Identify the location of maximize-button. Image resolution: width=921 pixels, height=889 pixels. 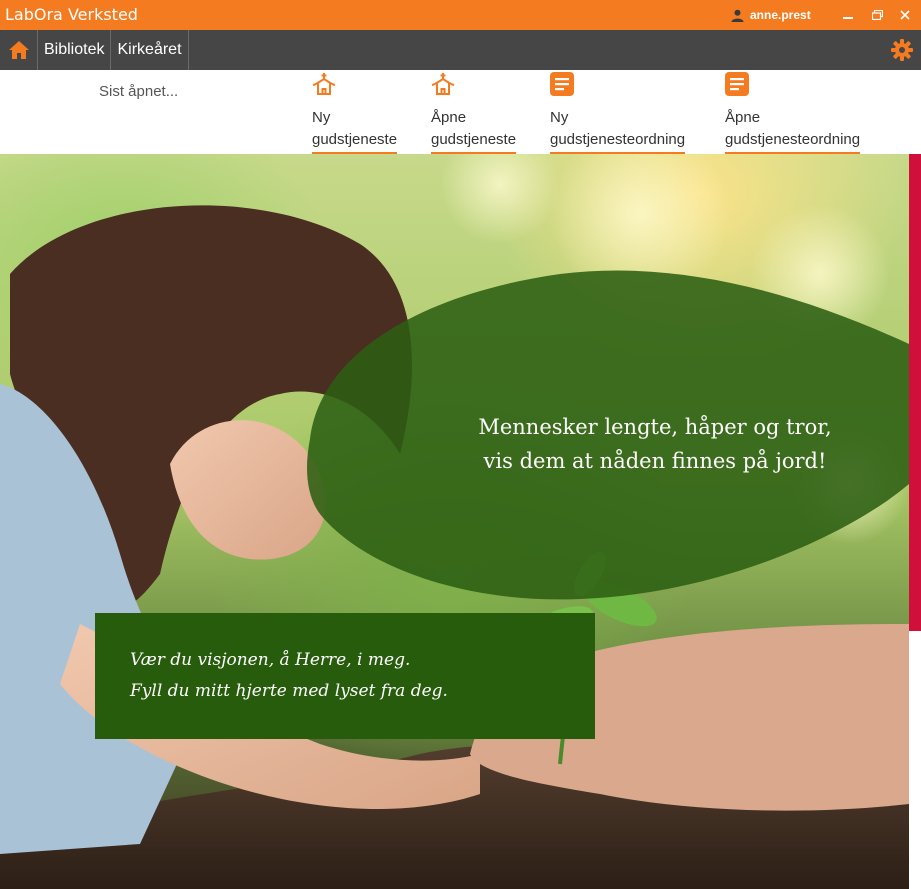
(877, 15).